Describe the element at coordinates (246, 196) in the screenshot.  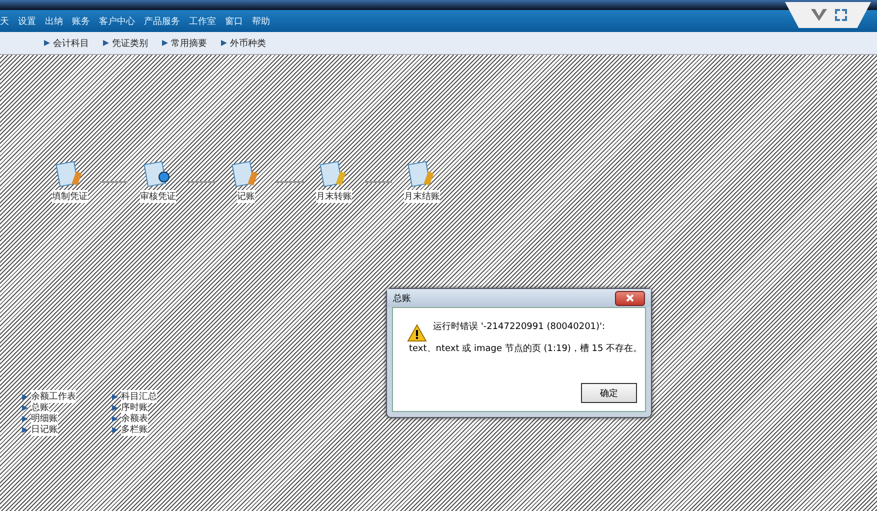
I see `flow-step-label: 记账` at that location.